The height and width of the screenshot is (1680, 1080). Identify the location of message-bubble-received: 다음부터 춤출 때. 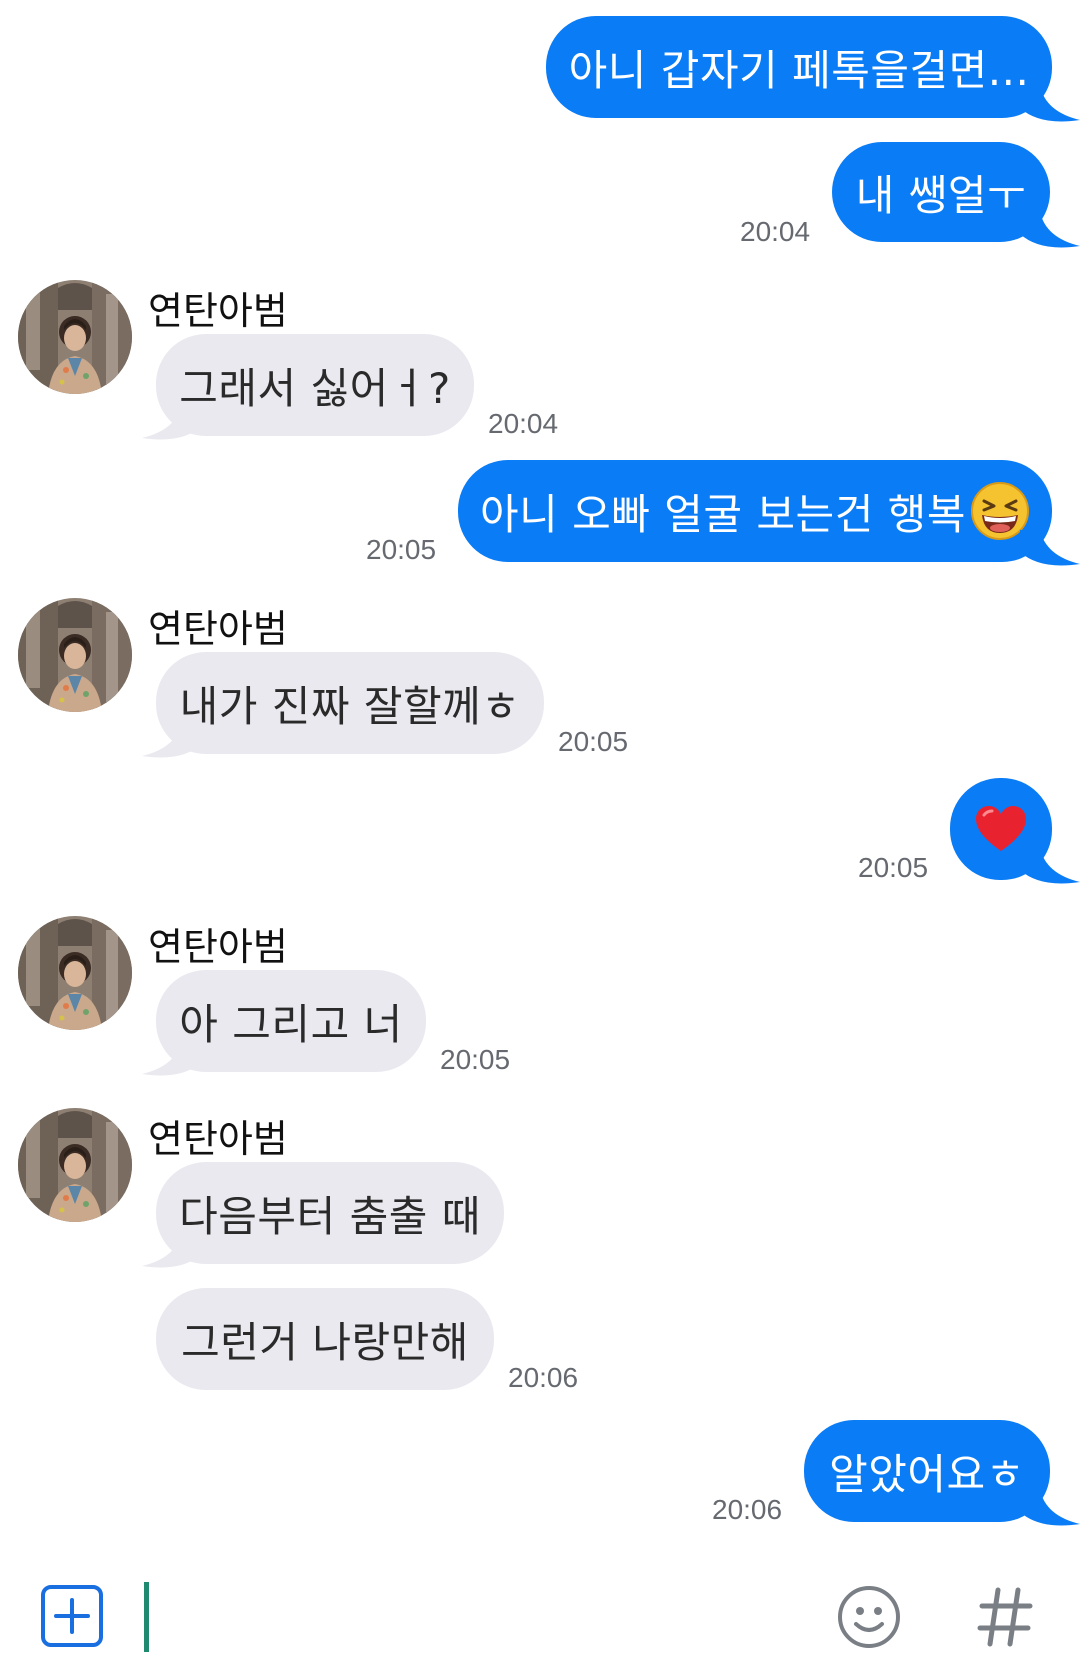
(330, 1213).